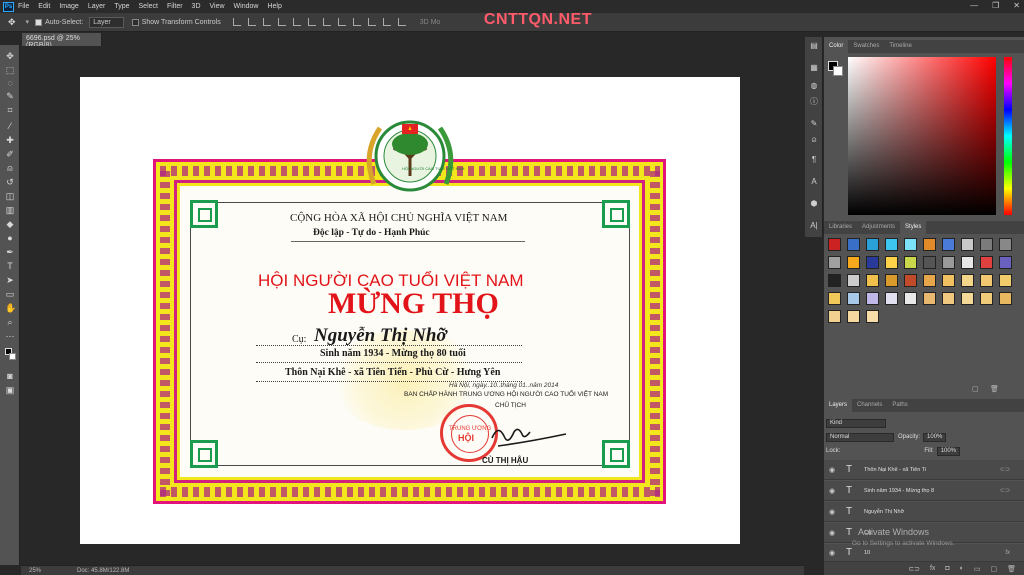  Describe the element at coordinates (10, 182) in the screenshot. I see `history-brush-tool-icon: ↺` at that location.